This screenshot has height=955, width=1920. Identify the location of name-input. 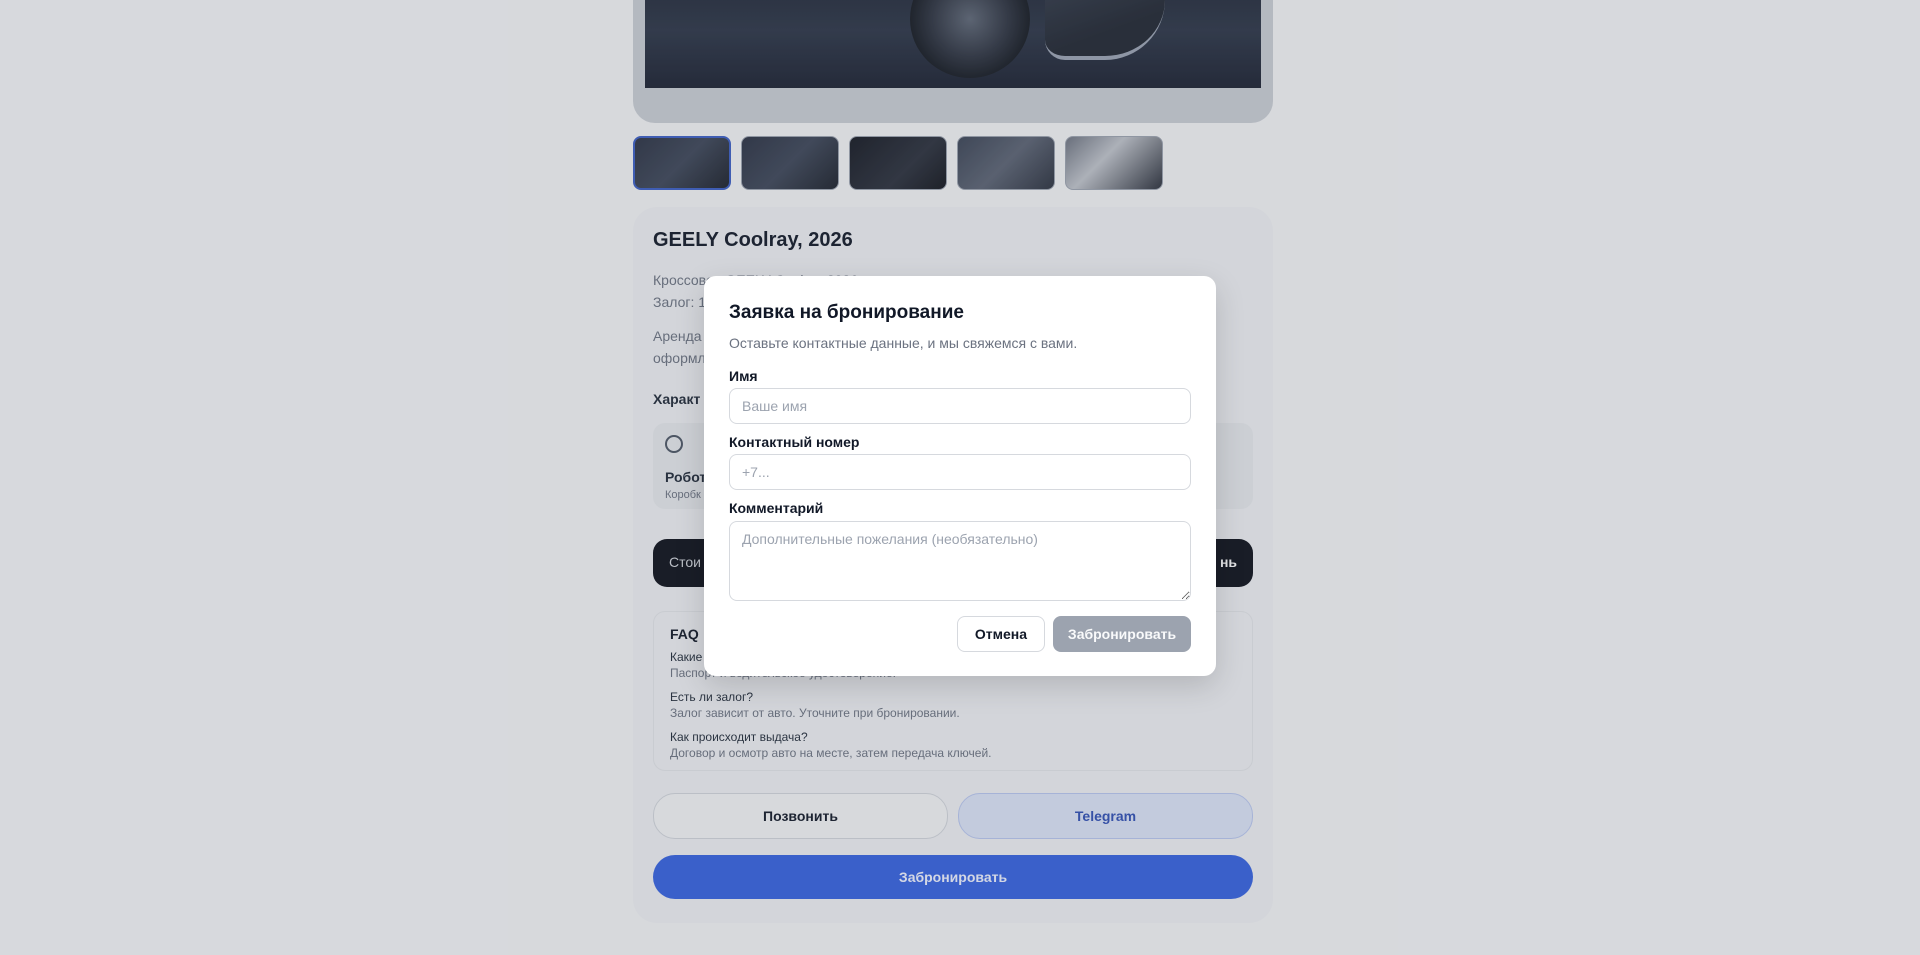
(960, 406).